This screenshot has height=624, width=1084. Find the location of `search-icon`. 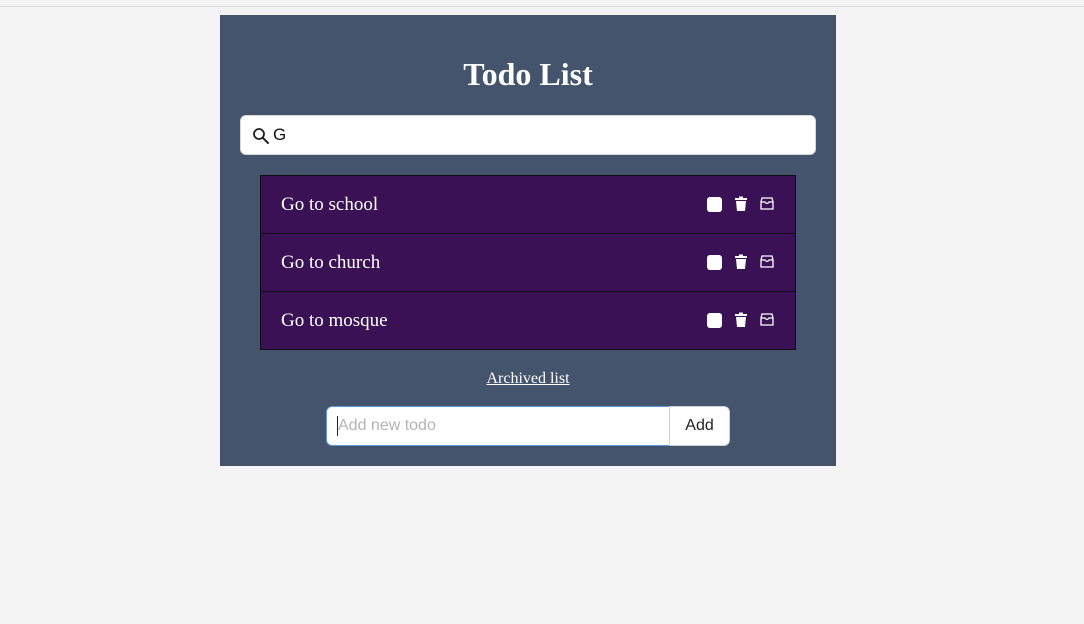

search-icon is located at coordinates (261, 136).